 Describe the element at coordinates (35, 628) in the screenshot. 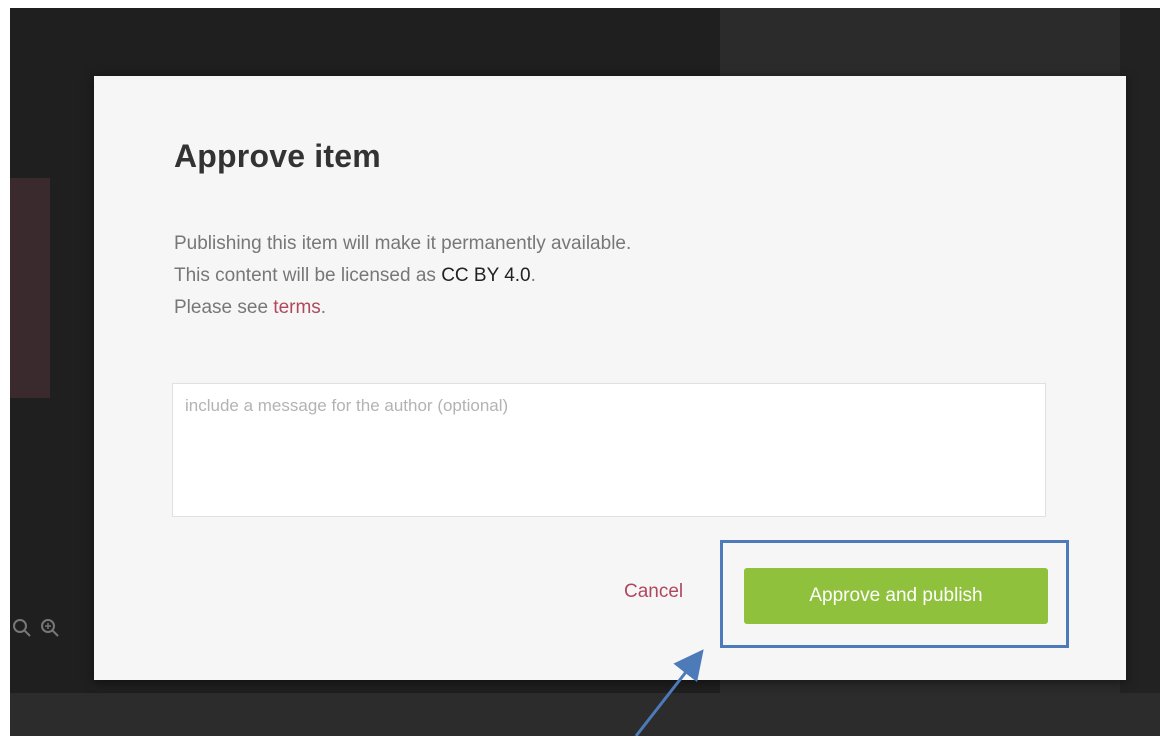

I see `background-zoom-toolbar` at that location.